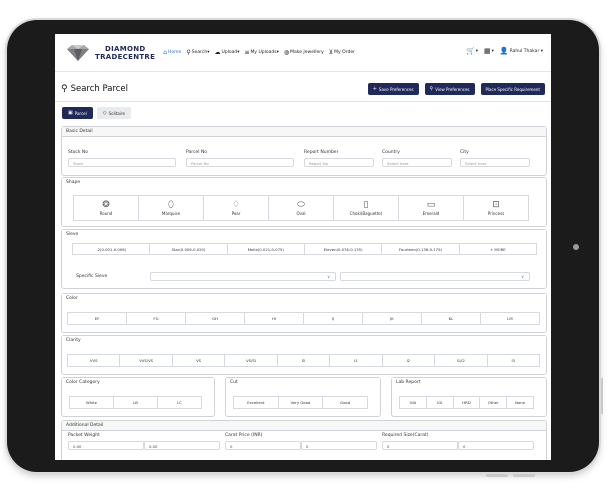 The height and width of the screenshot is (499, 610). What do you see at coordinates (497, 249) in the screenshot?
I see `more-sieve-button: + MORE` at bounding box center [497, 249].